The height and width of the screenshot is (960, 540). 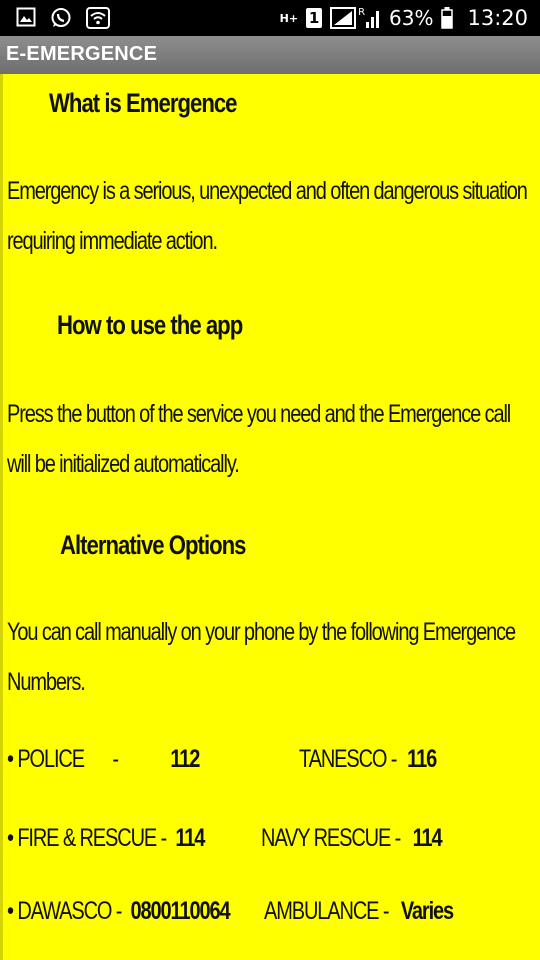 I want to click on label-tanesco: TANESCO -, so click(x=348, y=759).